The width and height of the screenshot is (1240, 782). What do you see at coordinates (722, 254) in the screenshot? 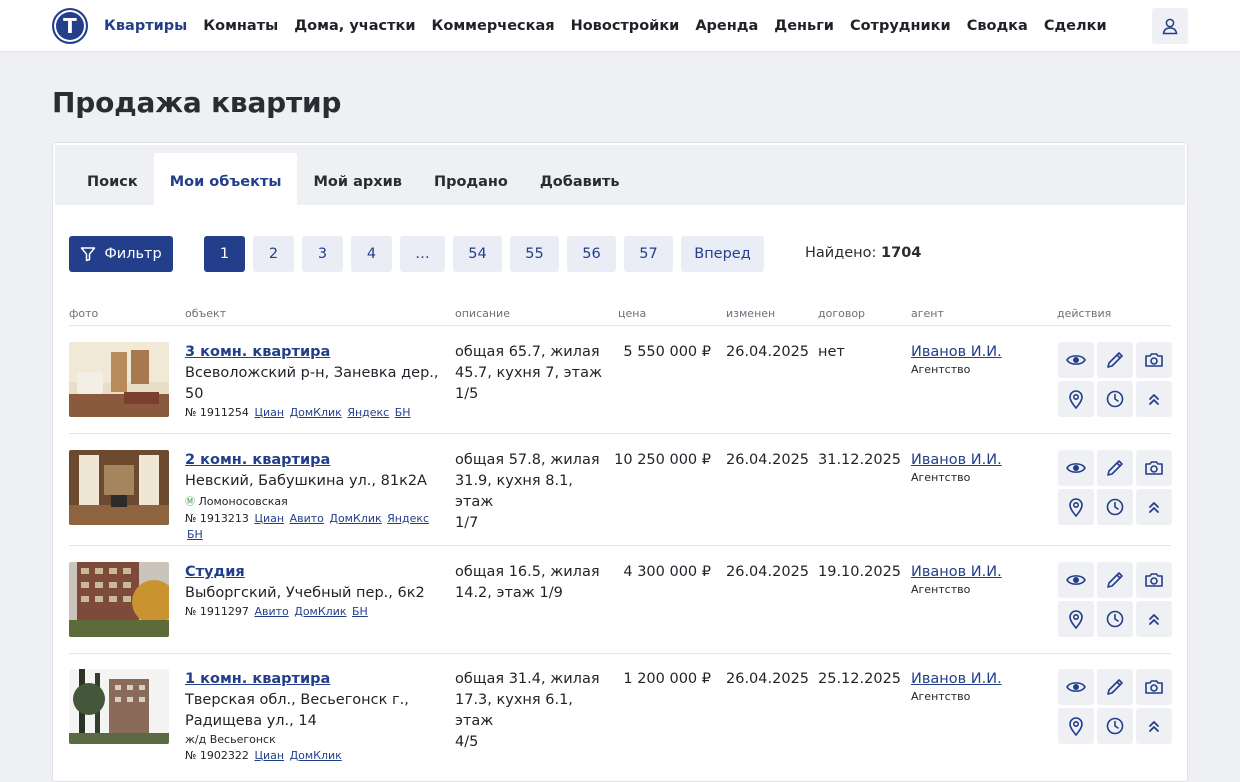
I see `next-page-button: Вперед` at bounding box center [722, 254].